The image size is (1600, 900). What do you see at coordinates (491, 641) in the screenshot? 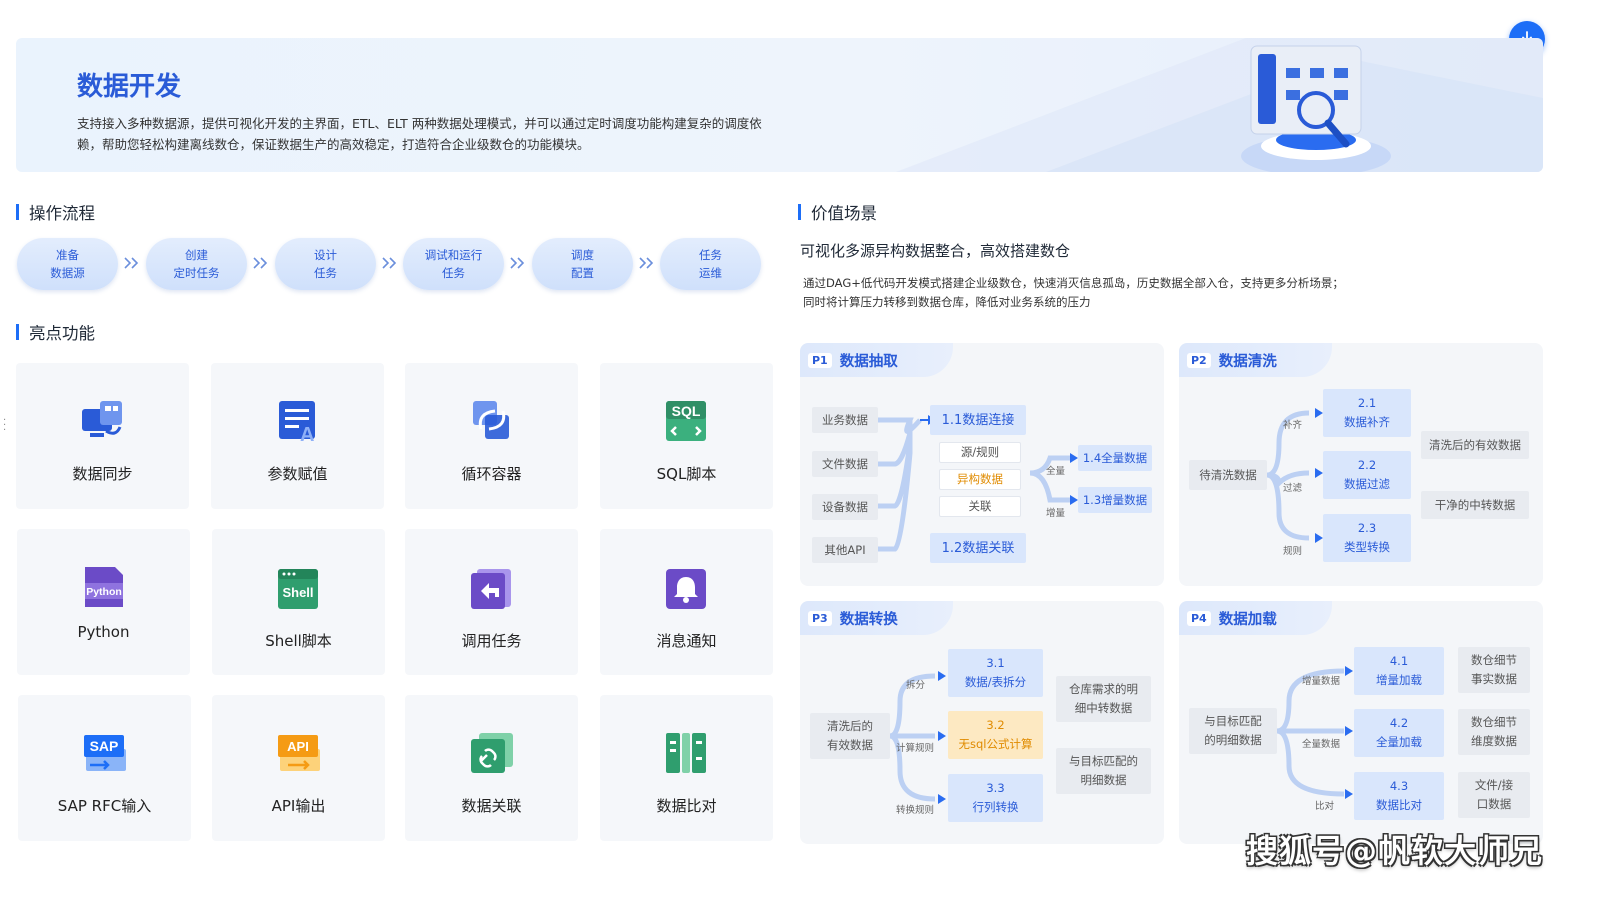
I see `feature-label: 调用任务` at bounding box center [491, 641].